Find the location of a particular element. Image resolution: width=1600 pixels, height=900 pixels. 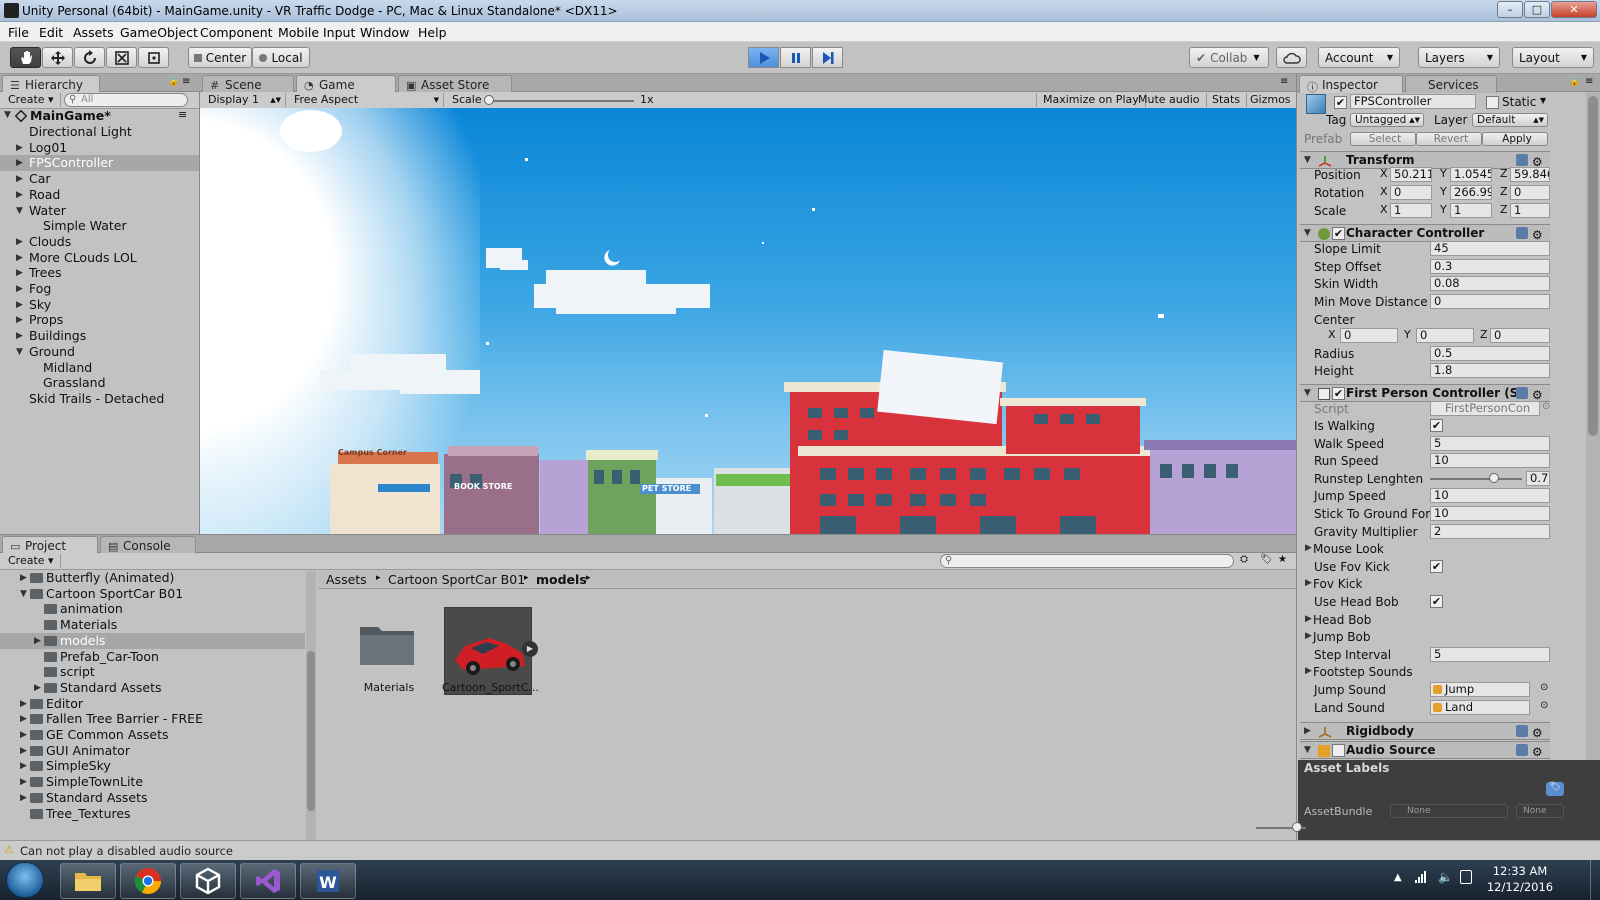

stats-toggle: Stats is located at coordinates (1227, 100).